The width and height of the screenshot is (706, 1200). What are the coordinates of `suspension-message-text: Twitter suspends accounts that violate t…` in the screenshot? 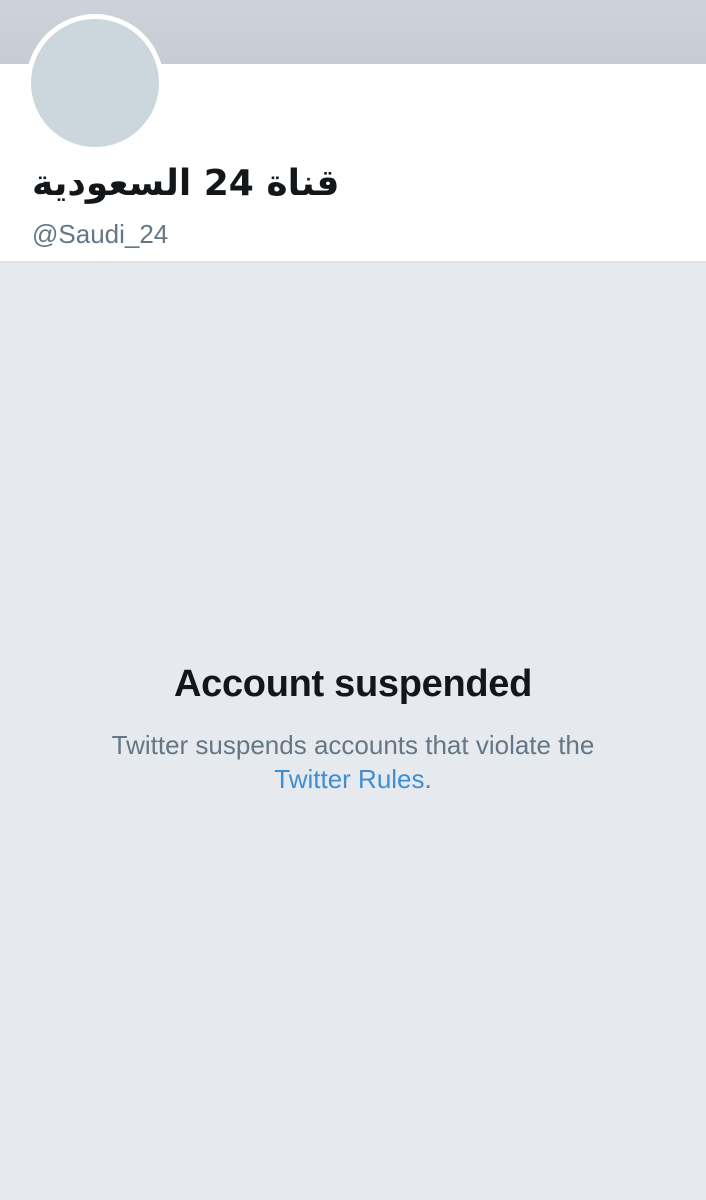 It's located at (353, 745).